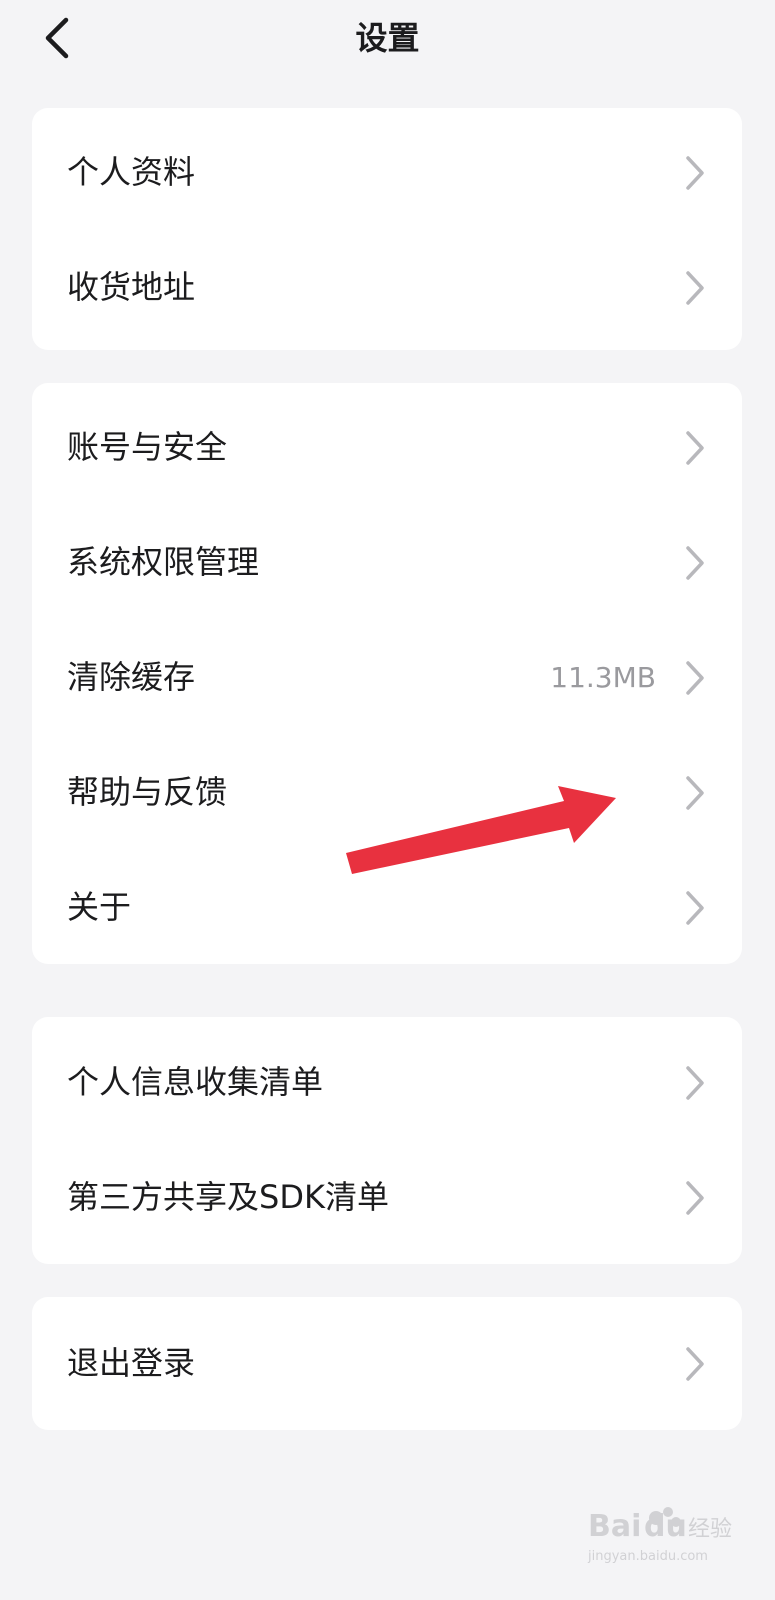  I want to click on settings-row-personal-info: 个人资料, so click(387, 172).